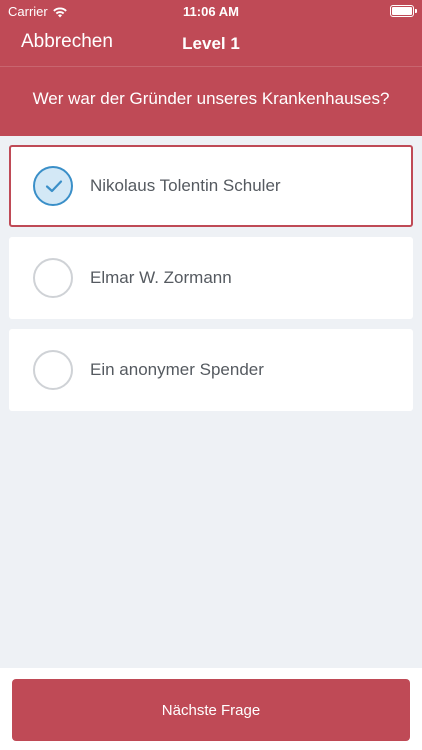  I want to click on radio-checked, so click(53, 186).